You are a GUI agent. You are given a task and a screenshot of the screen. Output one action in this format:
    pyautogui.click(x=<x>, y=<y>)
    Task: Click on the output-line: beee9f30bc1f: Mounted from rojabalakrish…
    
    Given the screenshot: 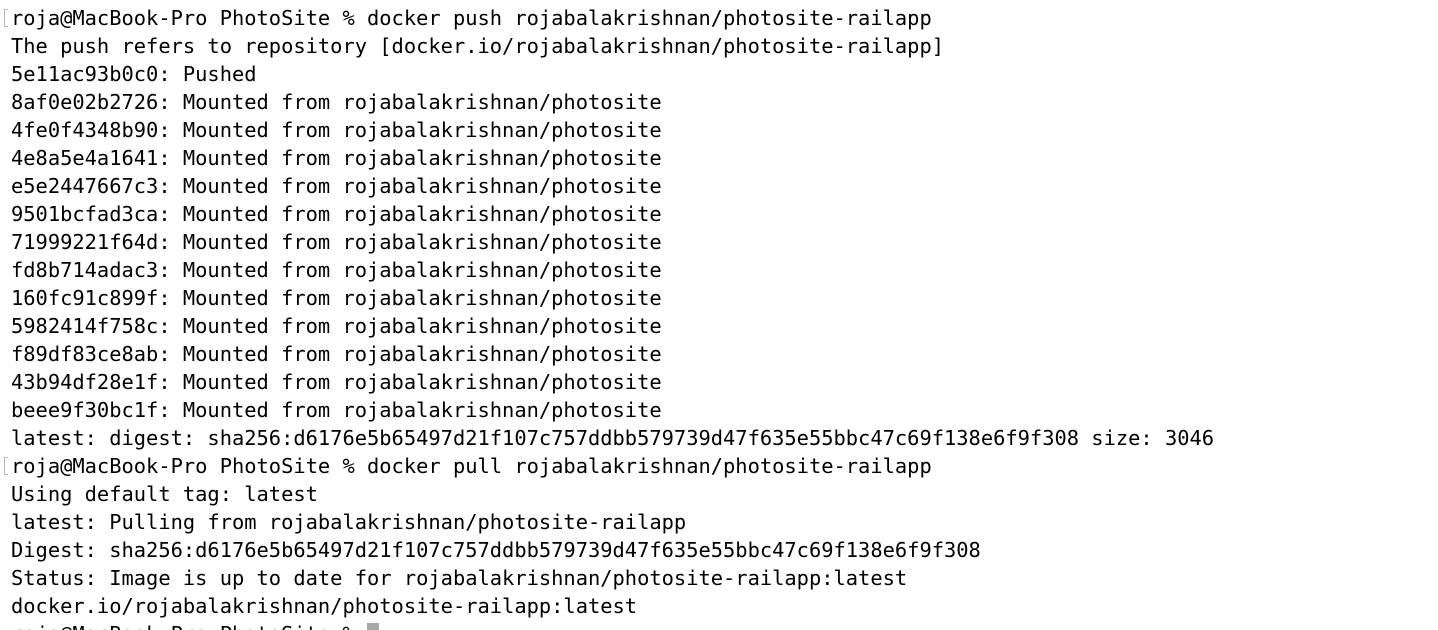 What is the action you would take?
    pyautogui.click(x=336, y=410)
    